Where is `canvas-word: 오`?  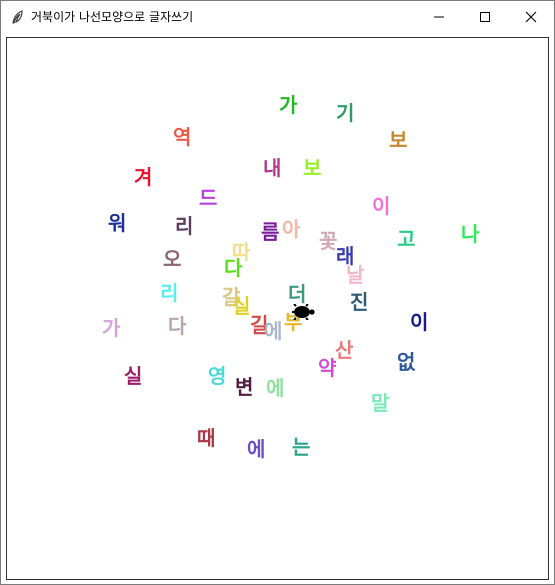 canvas-word: 오 is located at coordinates (172, 259).